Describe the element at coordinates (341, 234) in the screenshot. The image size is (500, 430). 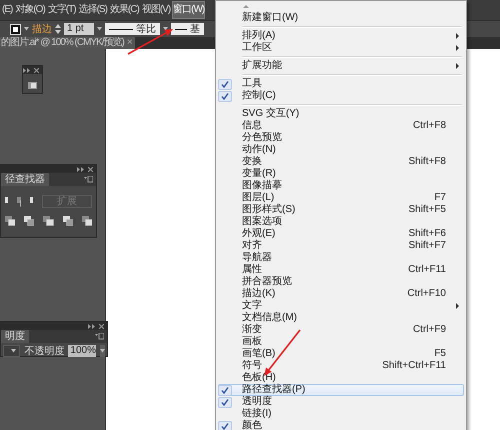
I see `menu-item: 外观(E) Shift+F6` at that location.